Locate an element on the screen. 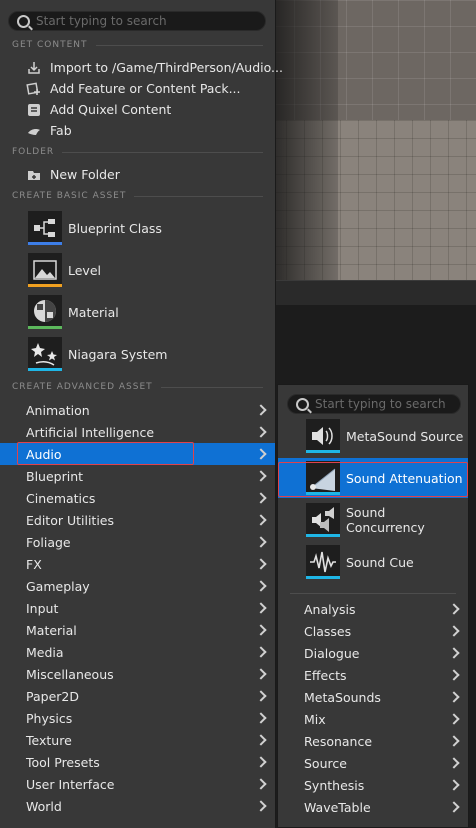 The width and height of the screenshot is (476, 828). section-label: CREATE BASIC ASSET is located at coordinates (69, 196).